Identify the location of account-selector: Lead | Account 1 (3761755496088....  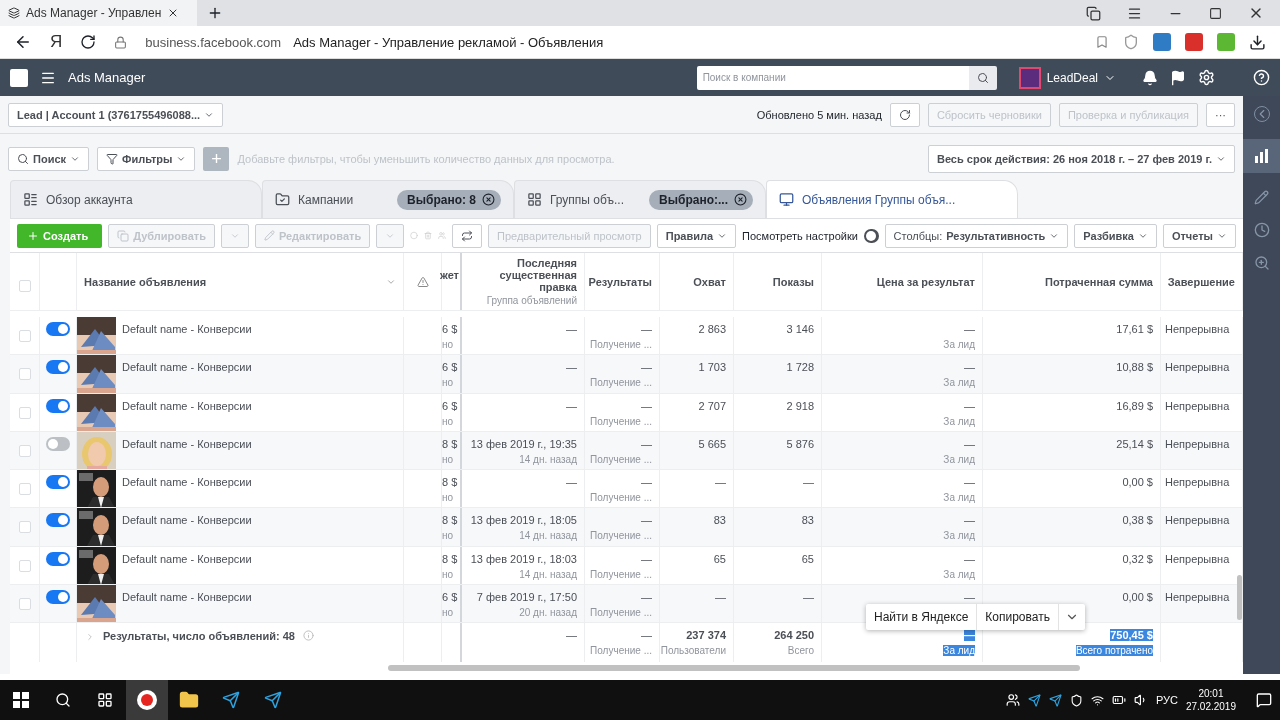
(116, 114).